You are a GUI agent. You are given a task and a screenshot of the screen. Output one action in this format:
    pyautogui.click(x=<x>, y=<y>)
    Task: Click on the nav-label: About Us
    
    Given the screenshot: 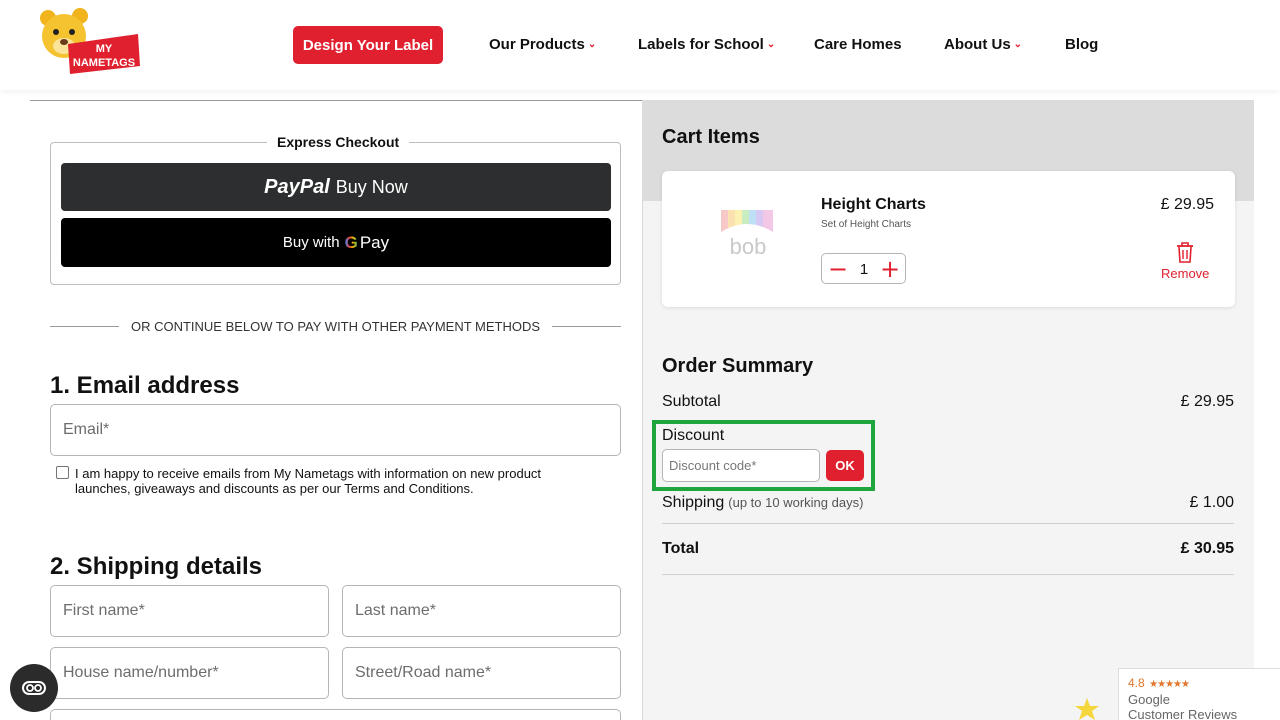 What is the action you would take?
    pyautogui.click(x=977, y=44)
    